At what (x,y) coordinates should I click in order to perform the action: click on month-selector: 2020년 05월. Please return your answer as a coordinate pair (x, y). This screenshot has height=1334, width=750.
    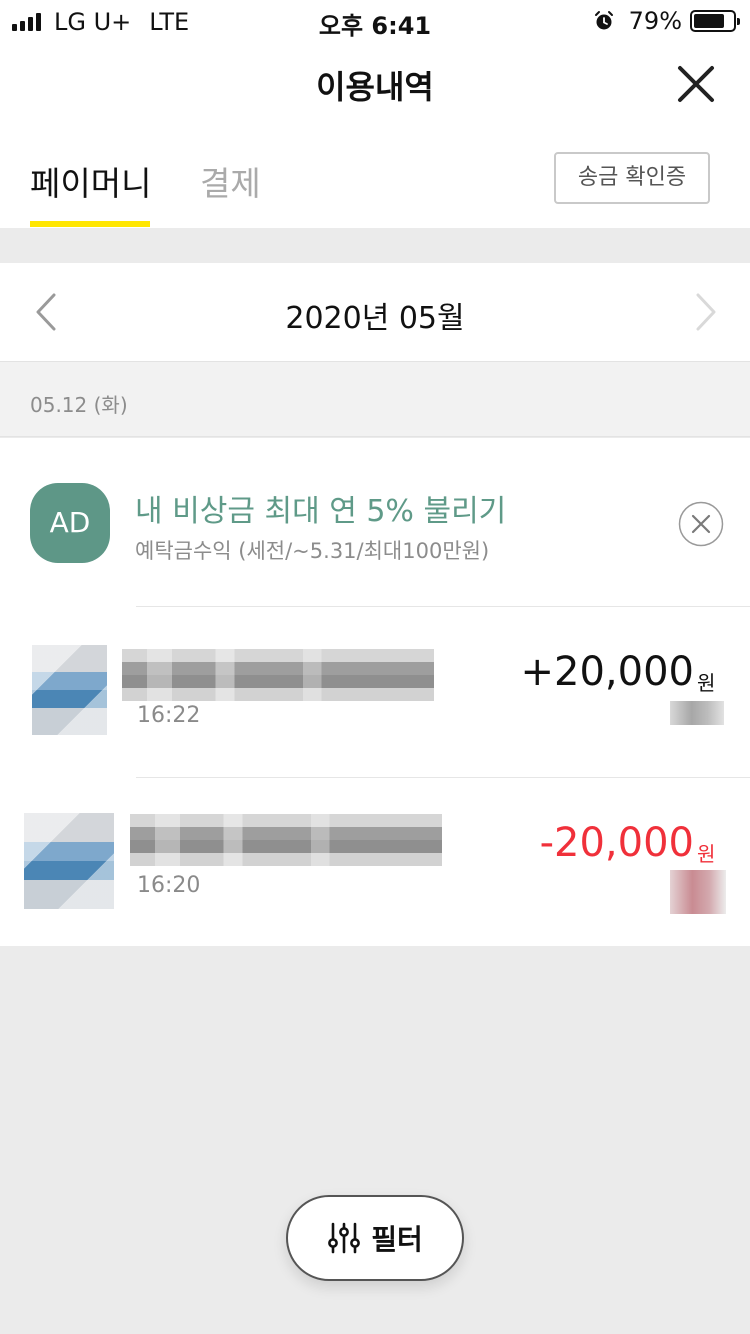
    Looking at the image, I should click on (375, 312).